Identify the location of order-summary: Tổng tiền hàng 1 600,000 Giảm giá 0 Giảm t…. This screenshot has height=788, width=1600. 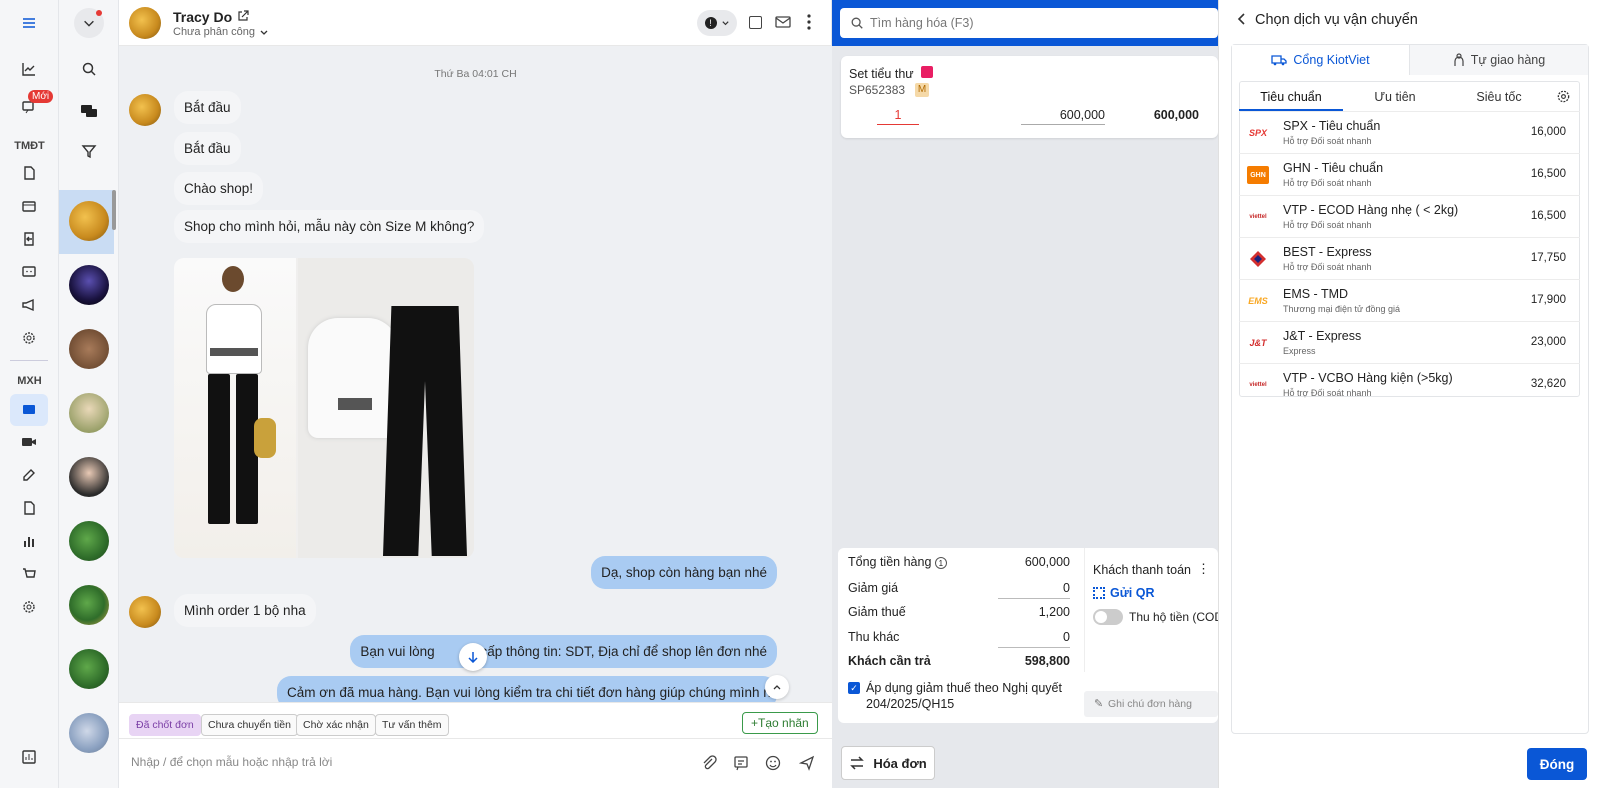
(1030, 635).